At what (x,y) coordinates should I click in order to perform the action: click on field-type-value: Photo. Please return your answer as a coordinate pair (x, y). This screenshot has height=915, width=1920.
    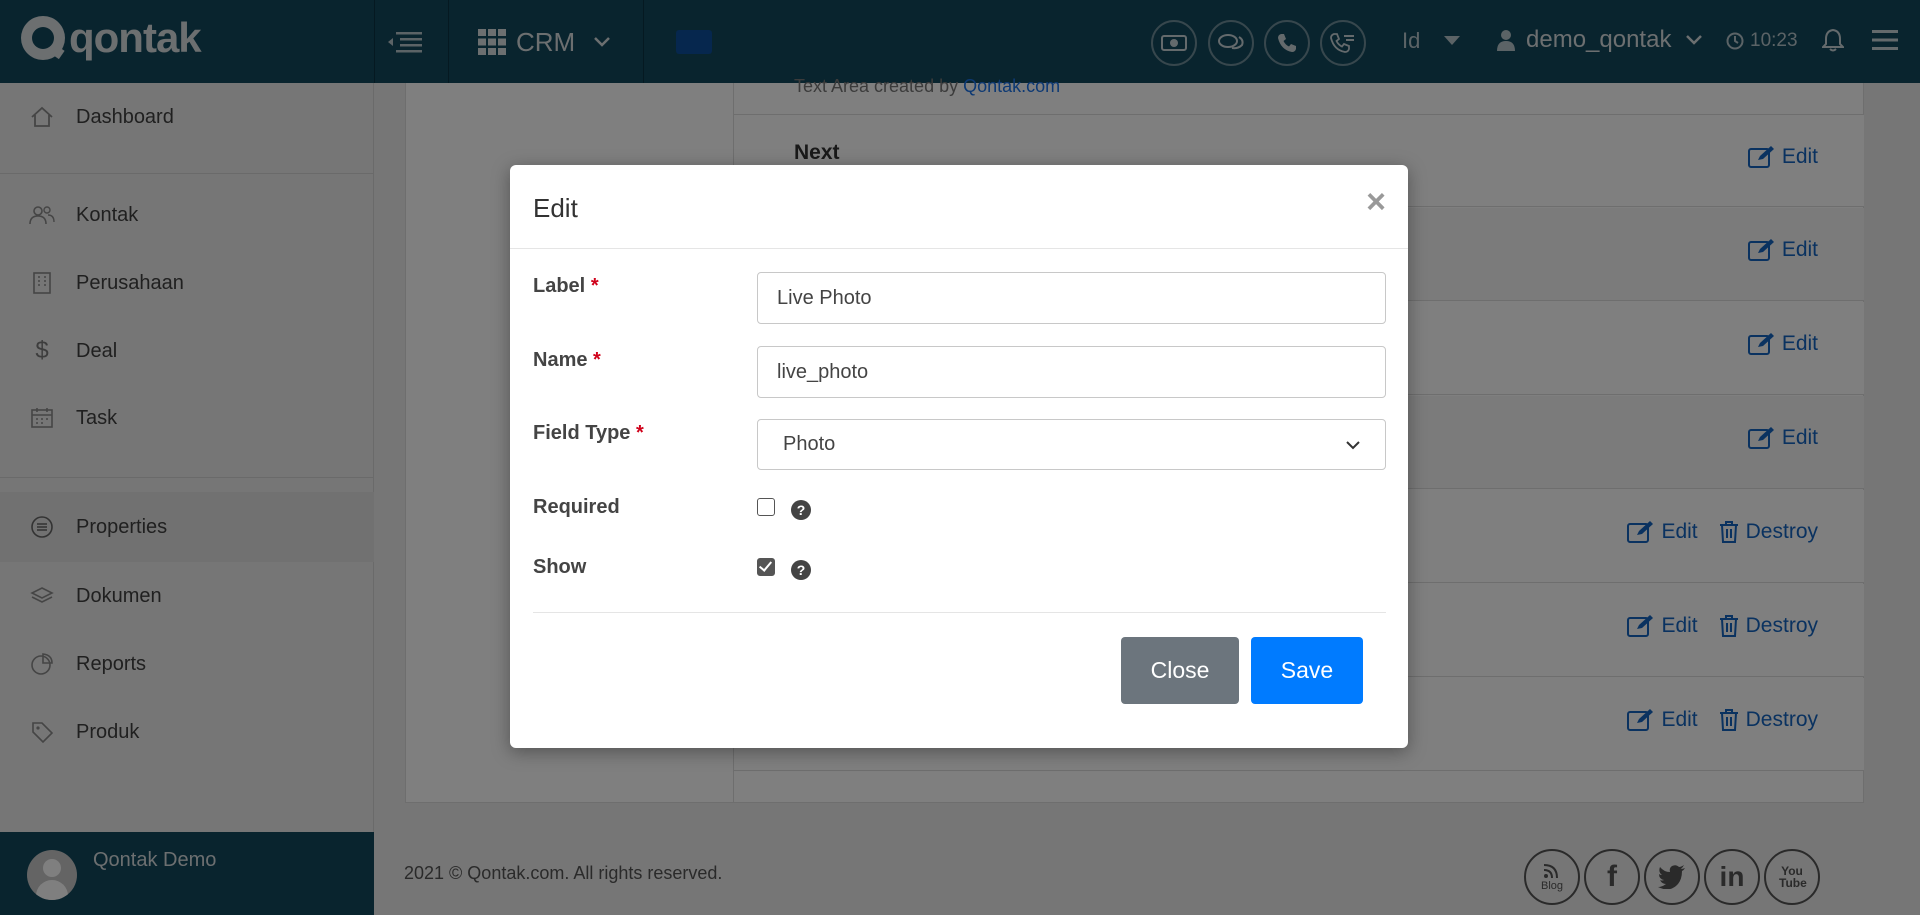
    Looking at the image, I should click on (809, 444).